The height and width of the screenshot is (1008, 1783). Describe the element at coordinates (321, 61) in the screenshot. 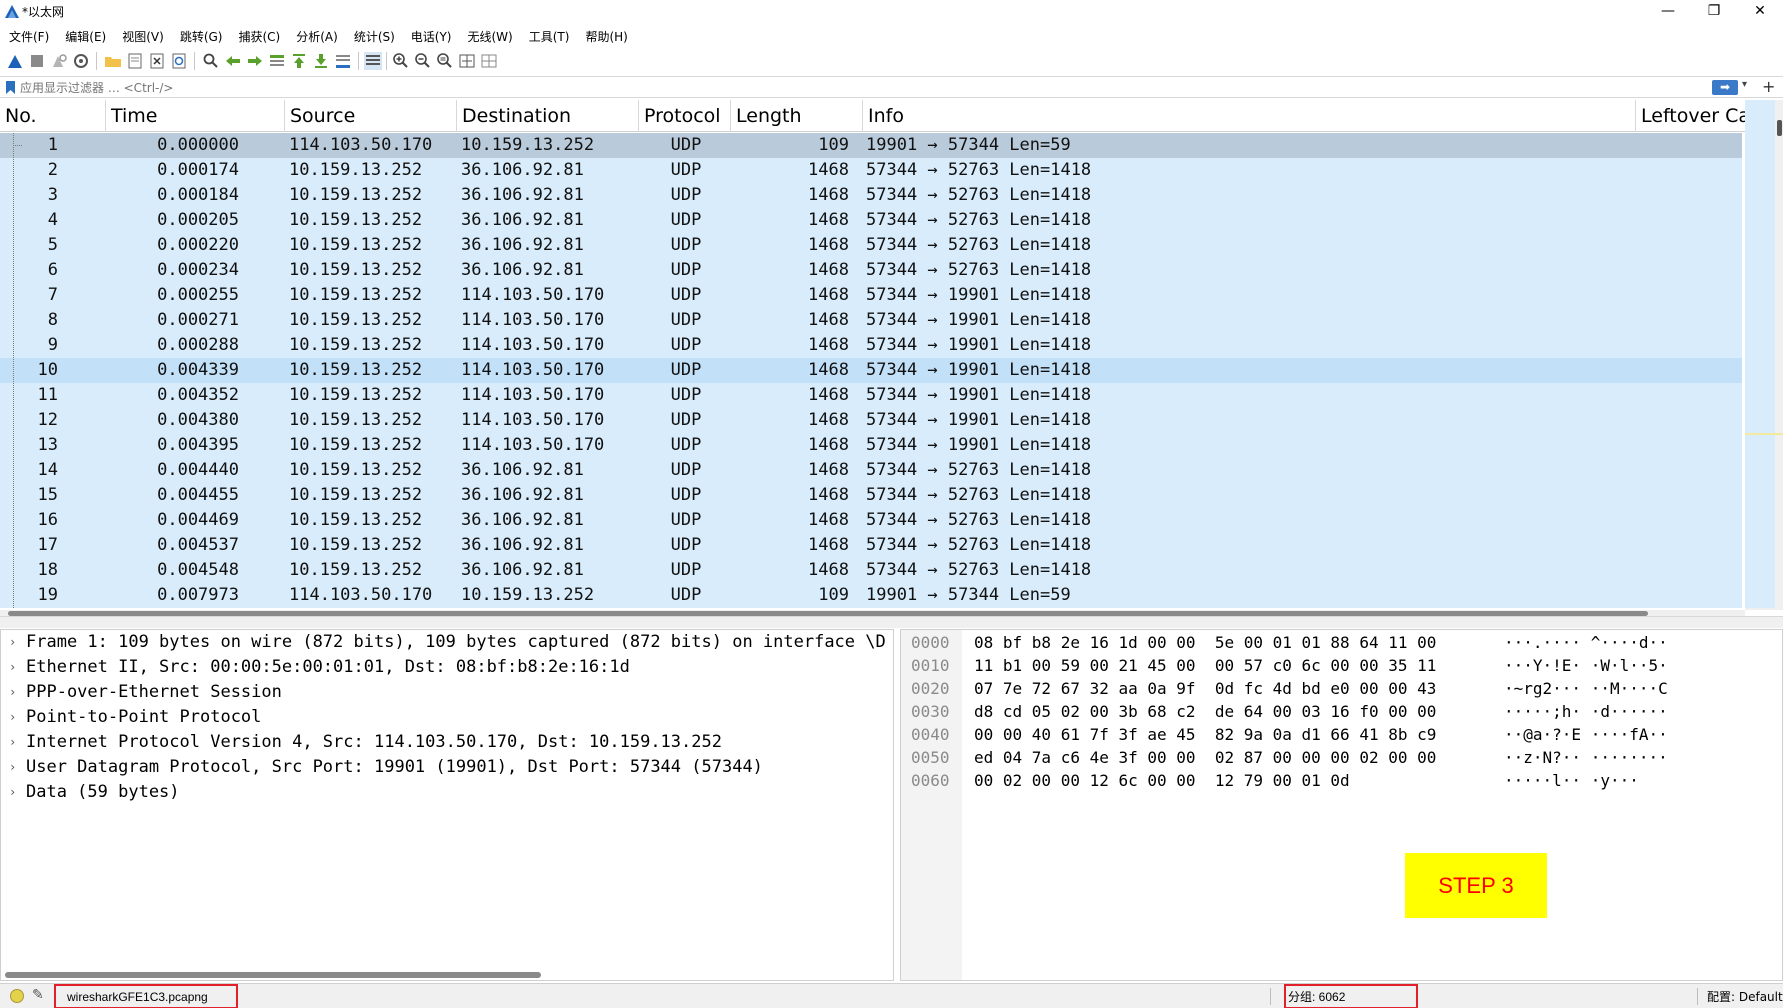

I see `last-packet-icon` at that location.